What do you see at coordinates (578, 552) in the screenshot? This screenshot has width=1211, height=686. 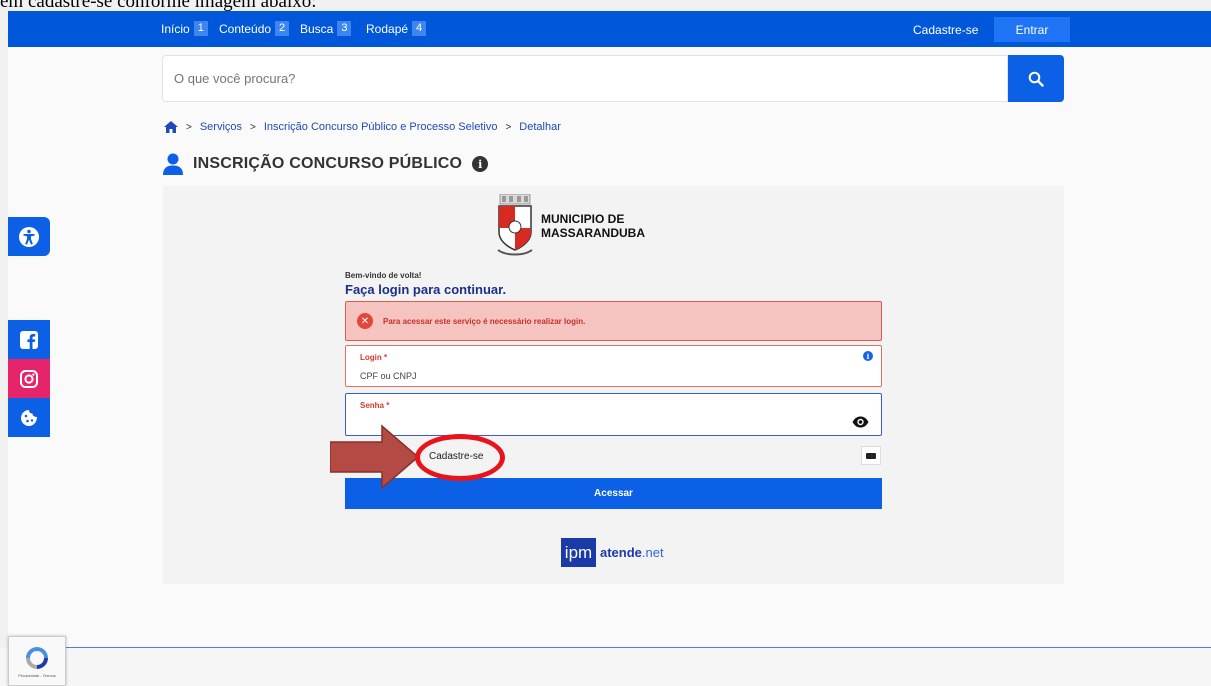 I see `ipm-logo: ipm` at bounding box center [578, 552].